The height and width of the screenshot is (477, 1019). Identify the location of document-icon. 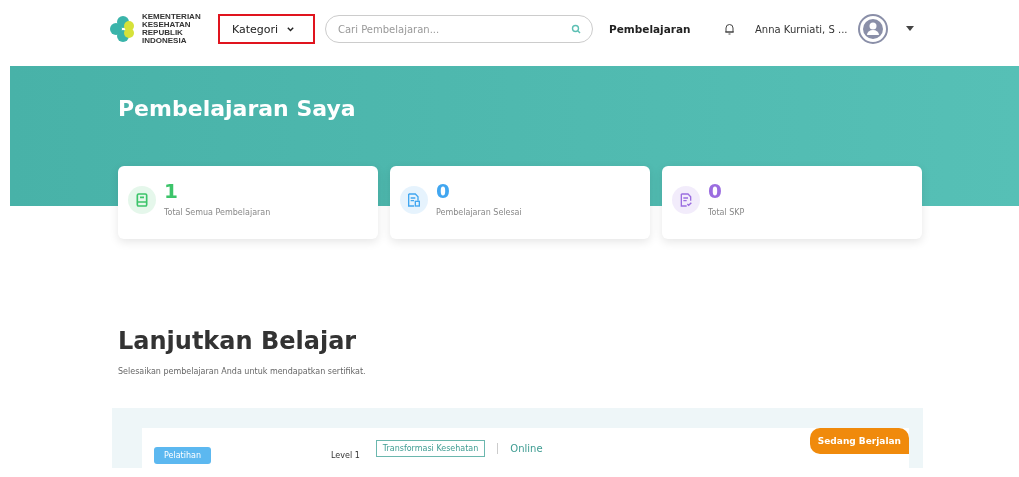
(414, 200).